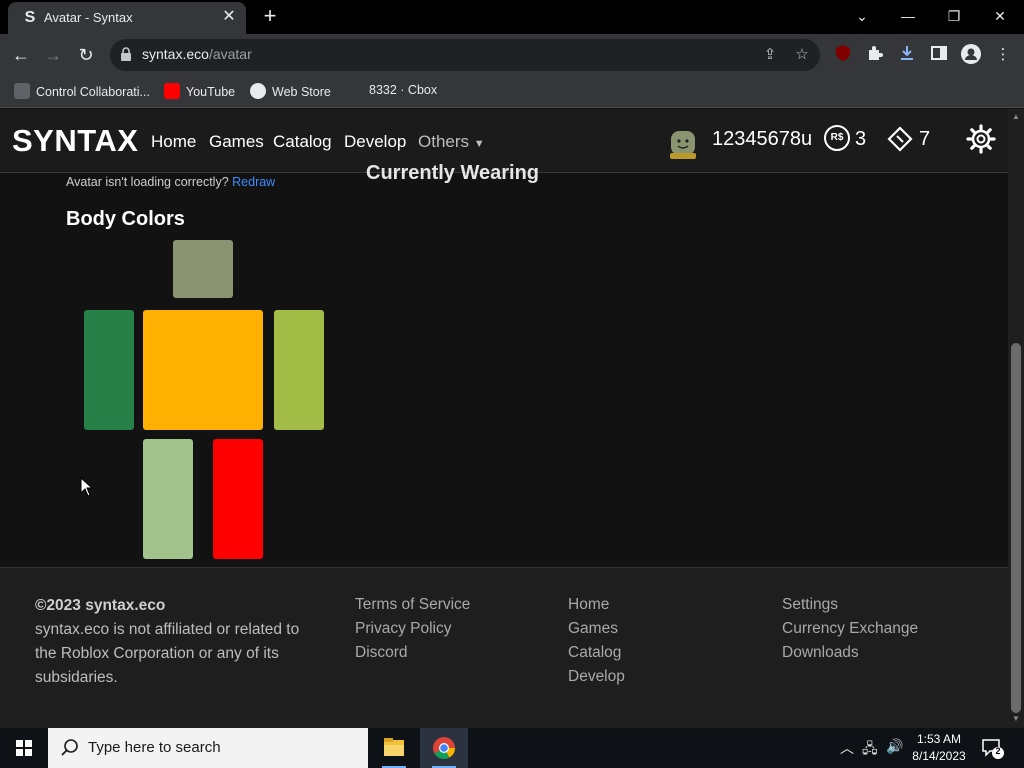  Describe the element at coordinates (894, 746) in the screenshot. I see `volume-icon: 🔊` at that location.